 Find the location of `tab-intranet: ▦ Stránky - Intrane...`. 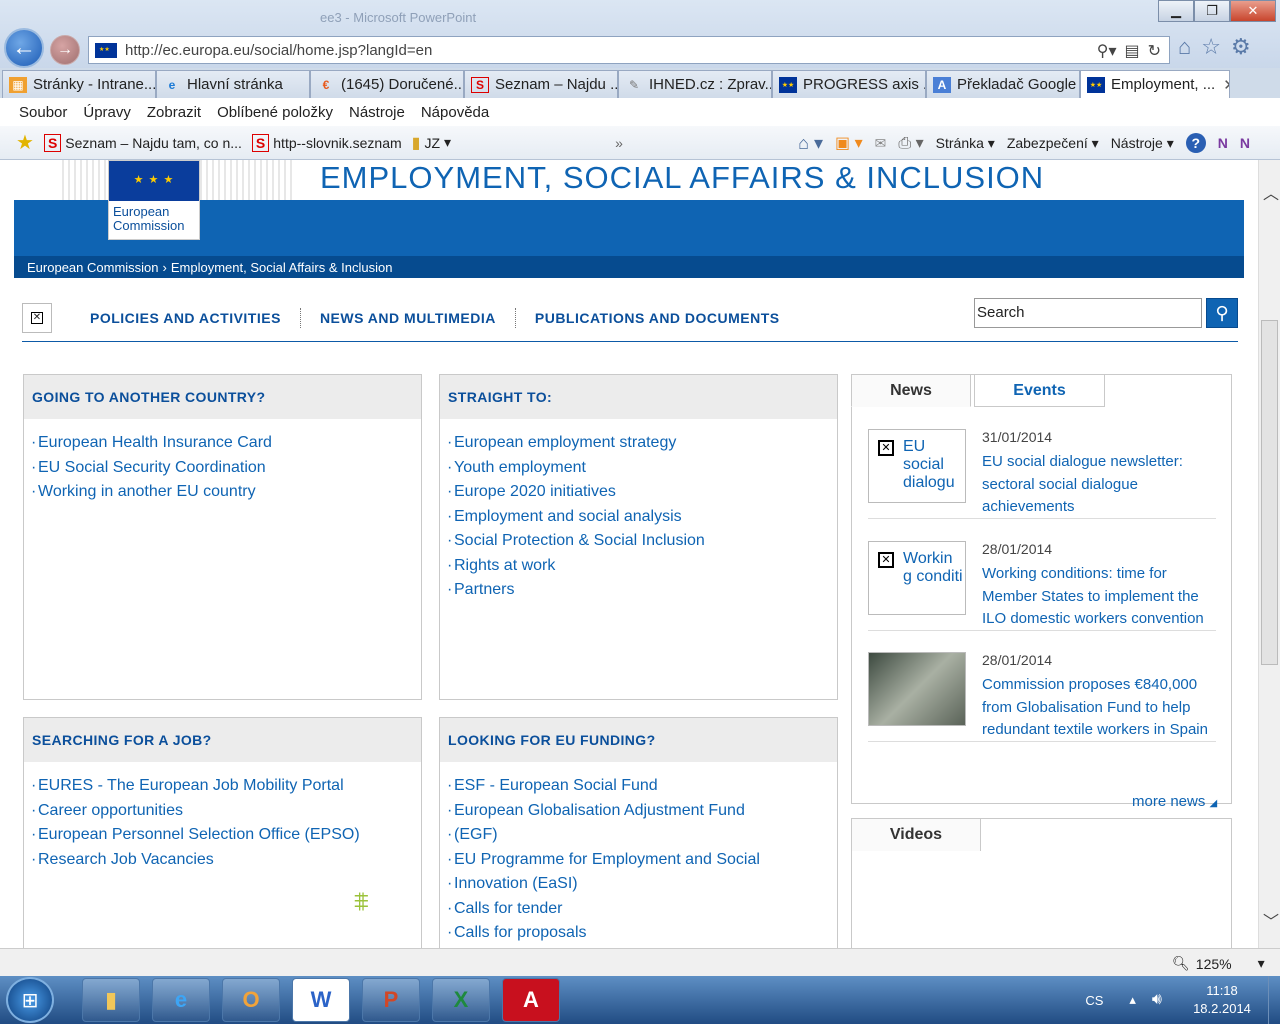

tab-intranet: ▦ Stránky - Intrane... is located at coordinates (79, 84).